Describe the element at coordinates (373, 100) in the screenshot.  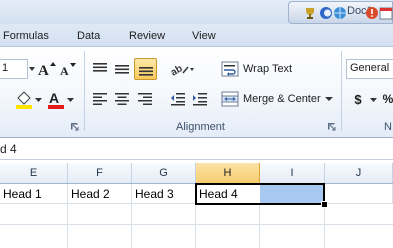
I see `currency-dropdown-icon` at that location.